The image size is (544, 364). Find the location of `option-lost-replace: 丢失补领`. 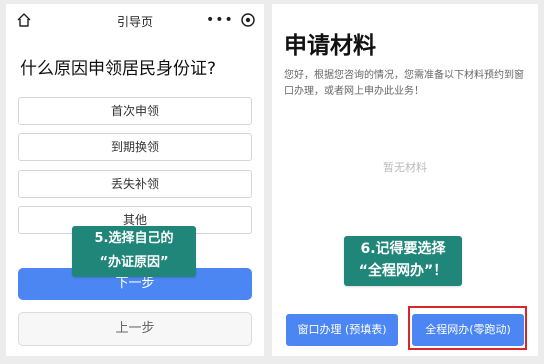

option-lost-replace: 丢失补领 is located at coordinates (135, 184).